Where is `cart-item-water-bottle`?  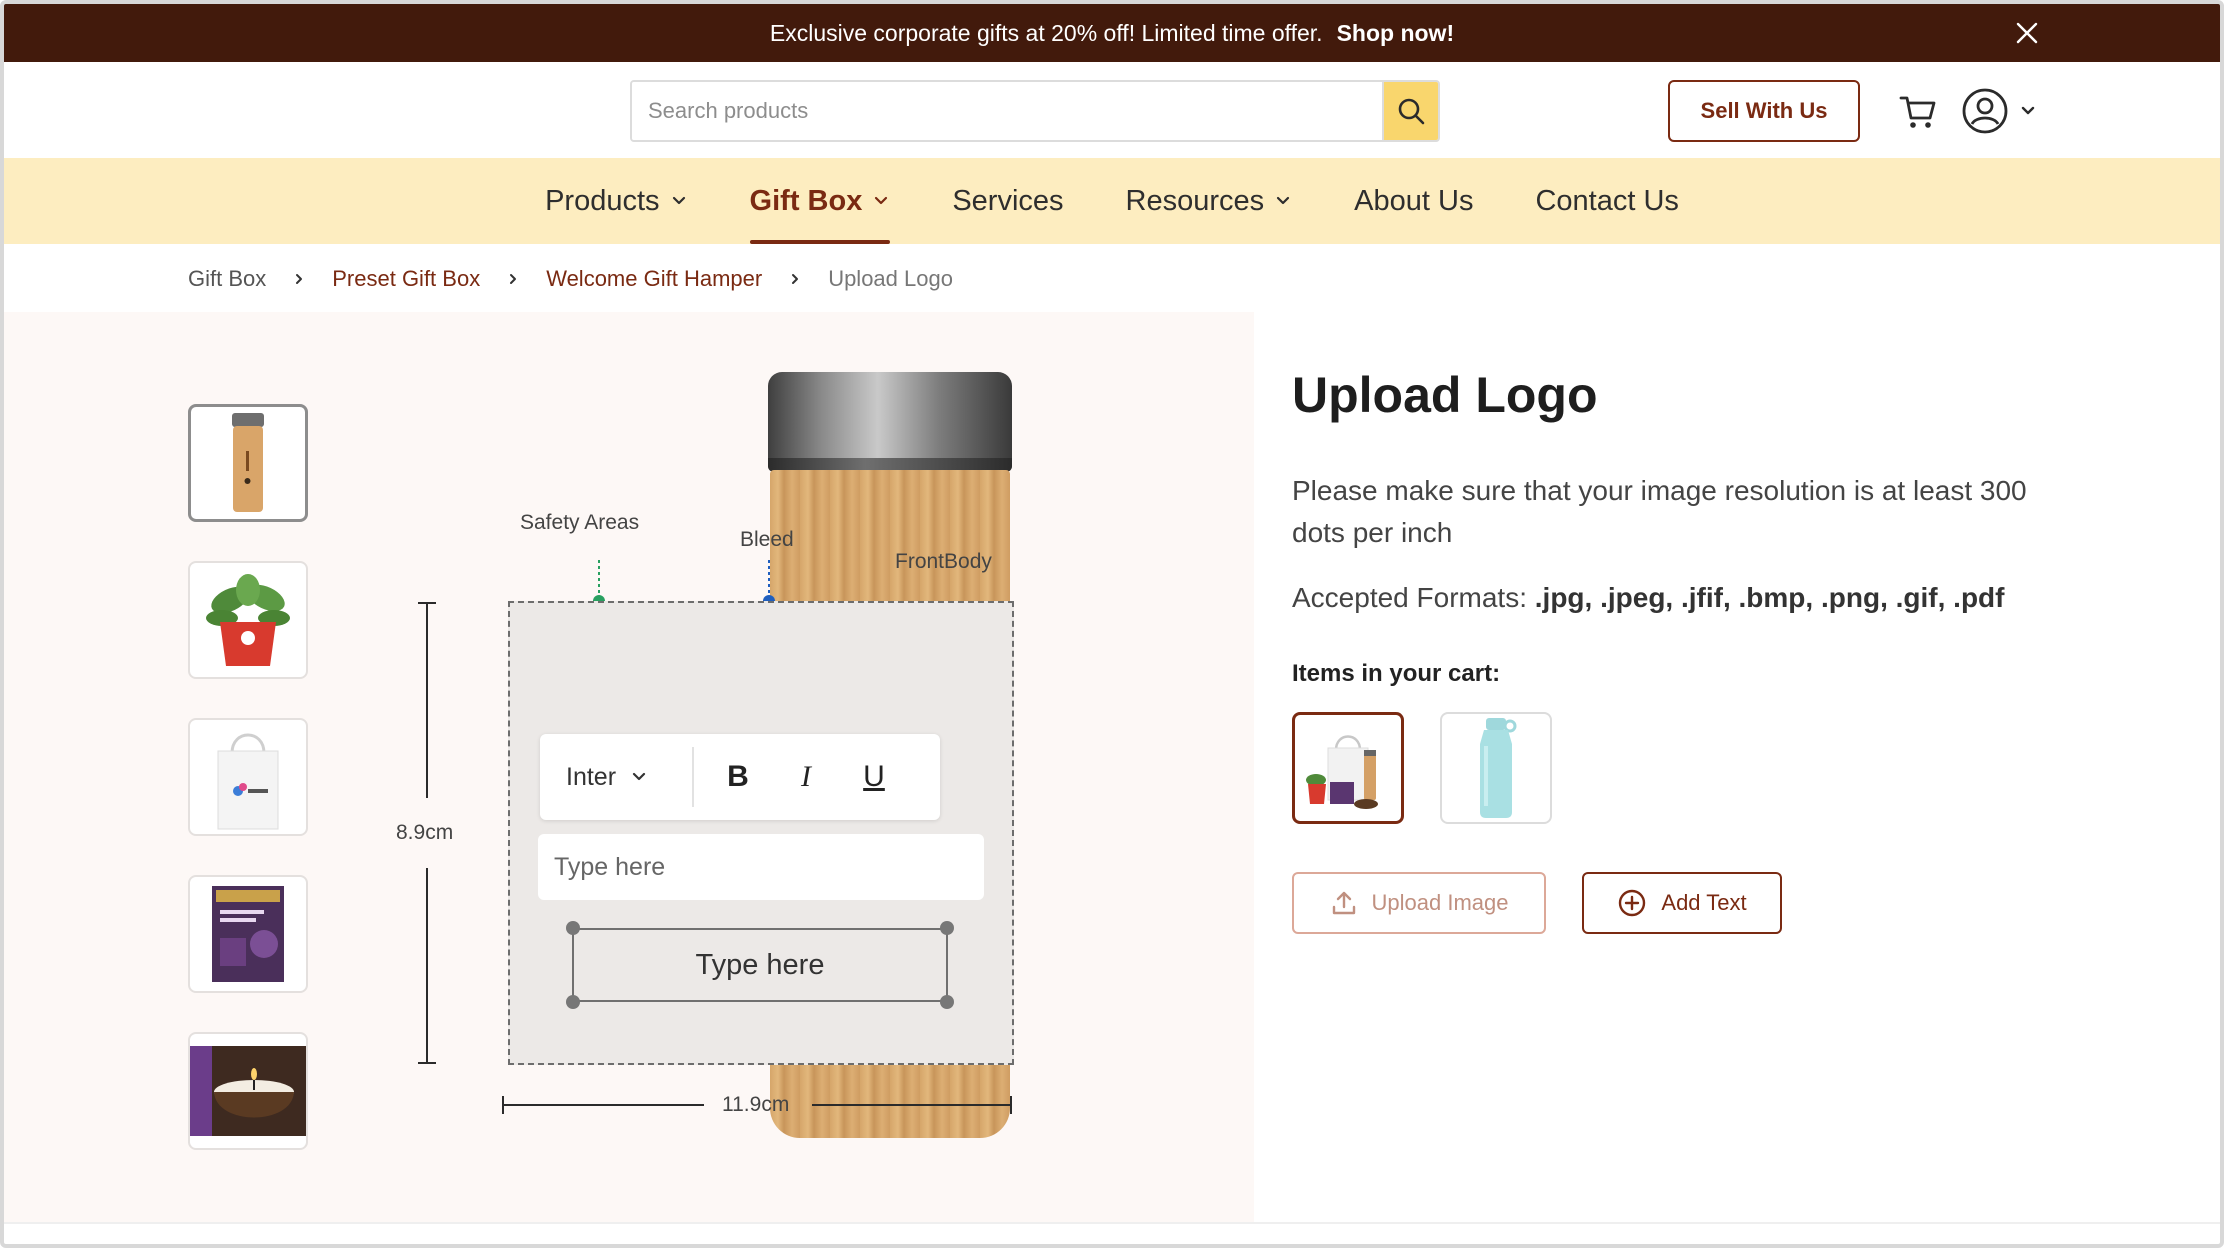
cart-item-water-bottle is located at coordinates (1496, 768).